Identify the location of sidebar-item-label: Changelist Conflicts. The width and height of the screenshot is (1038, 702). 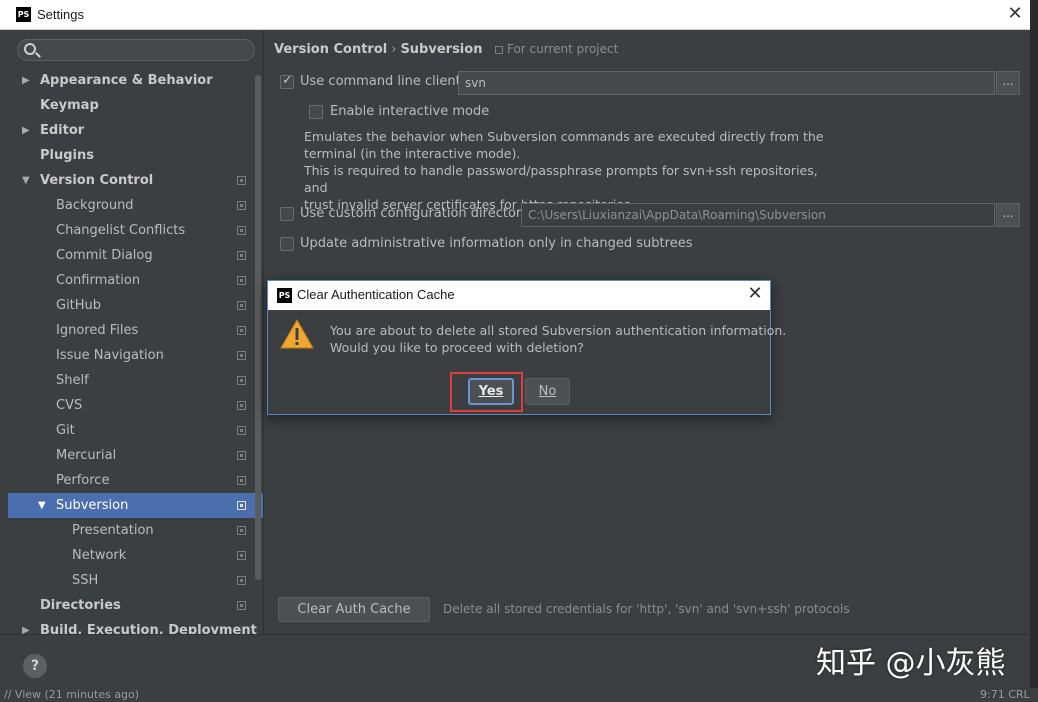
(121, 230).